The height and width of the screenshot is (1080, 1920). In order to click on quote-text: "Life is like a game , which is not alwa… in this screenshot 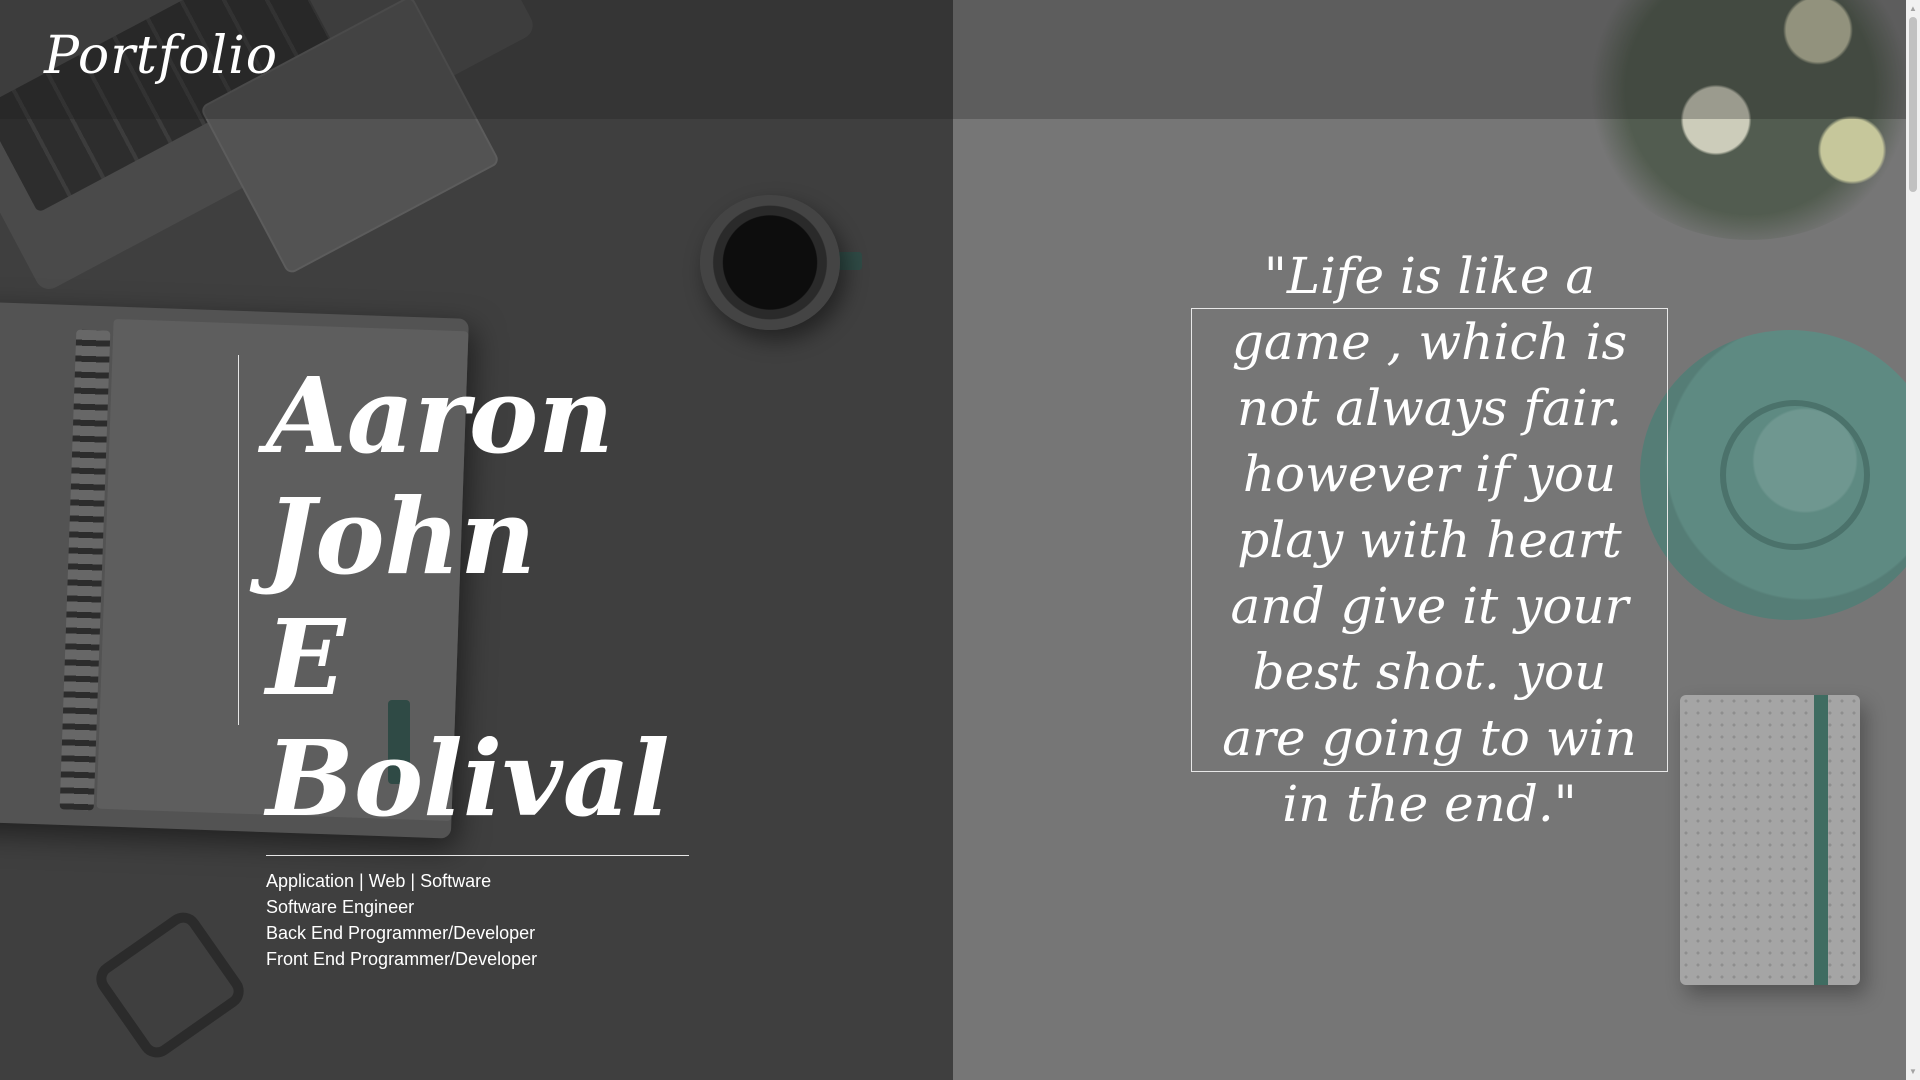, I will do `click(1429, 540)`.